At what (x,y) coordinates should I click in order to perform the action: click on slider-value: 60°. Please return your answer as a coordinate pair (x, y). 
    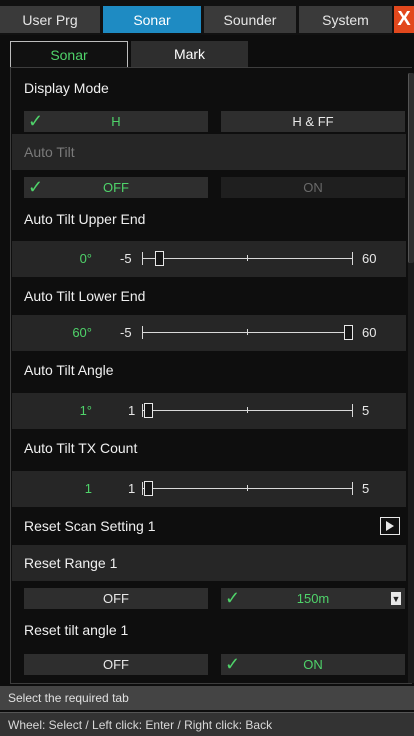
    Looking at the image, I should click on (82, 332).